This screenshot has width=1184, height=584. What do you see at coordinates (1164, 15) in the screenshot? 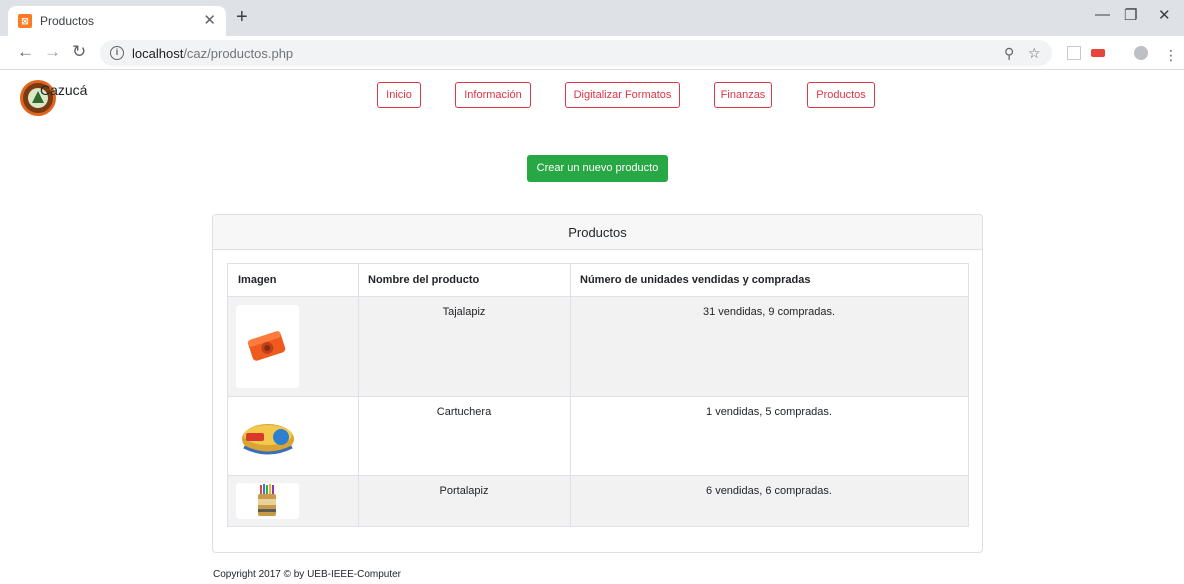
I see `close-window-icon: ✕` at bounding box center [1164, 15].